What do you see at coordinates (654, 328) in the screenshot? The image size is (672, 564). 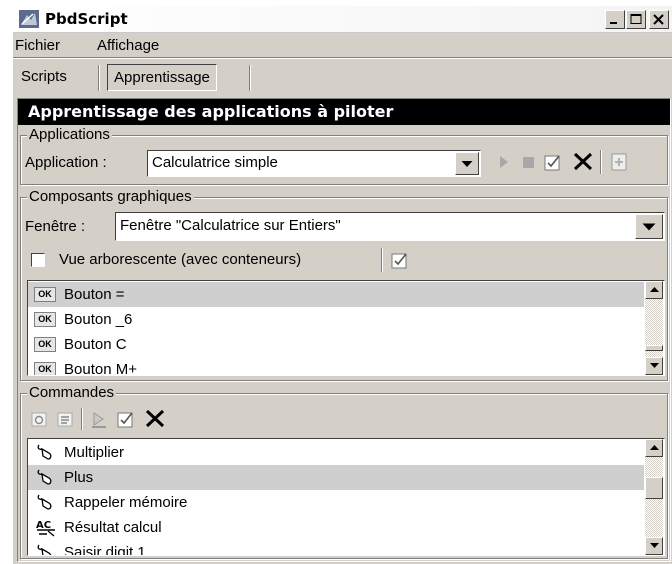 I see `components-scrollbar` at bounding box center [654, 328].